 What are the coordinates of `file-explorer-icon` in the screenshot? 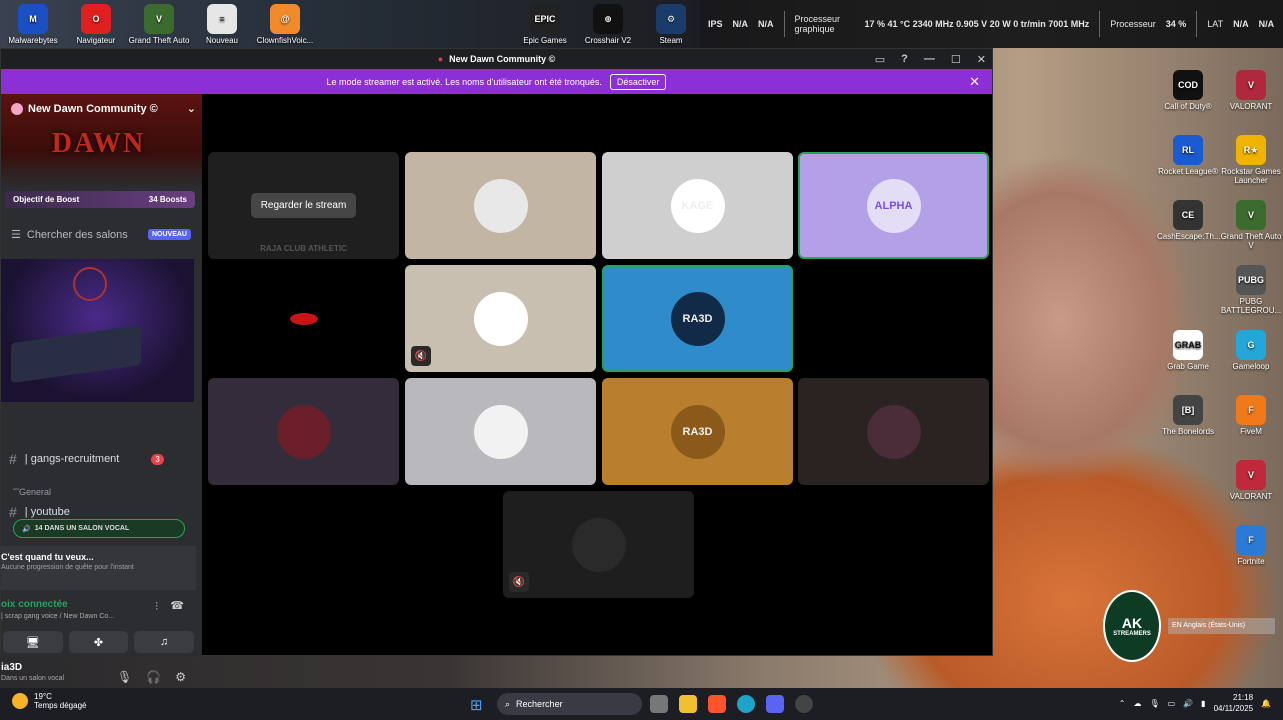 It's located at (688, 704).